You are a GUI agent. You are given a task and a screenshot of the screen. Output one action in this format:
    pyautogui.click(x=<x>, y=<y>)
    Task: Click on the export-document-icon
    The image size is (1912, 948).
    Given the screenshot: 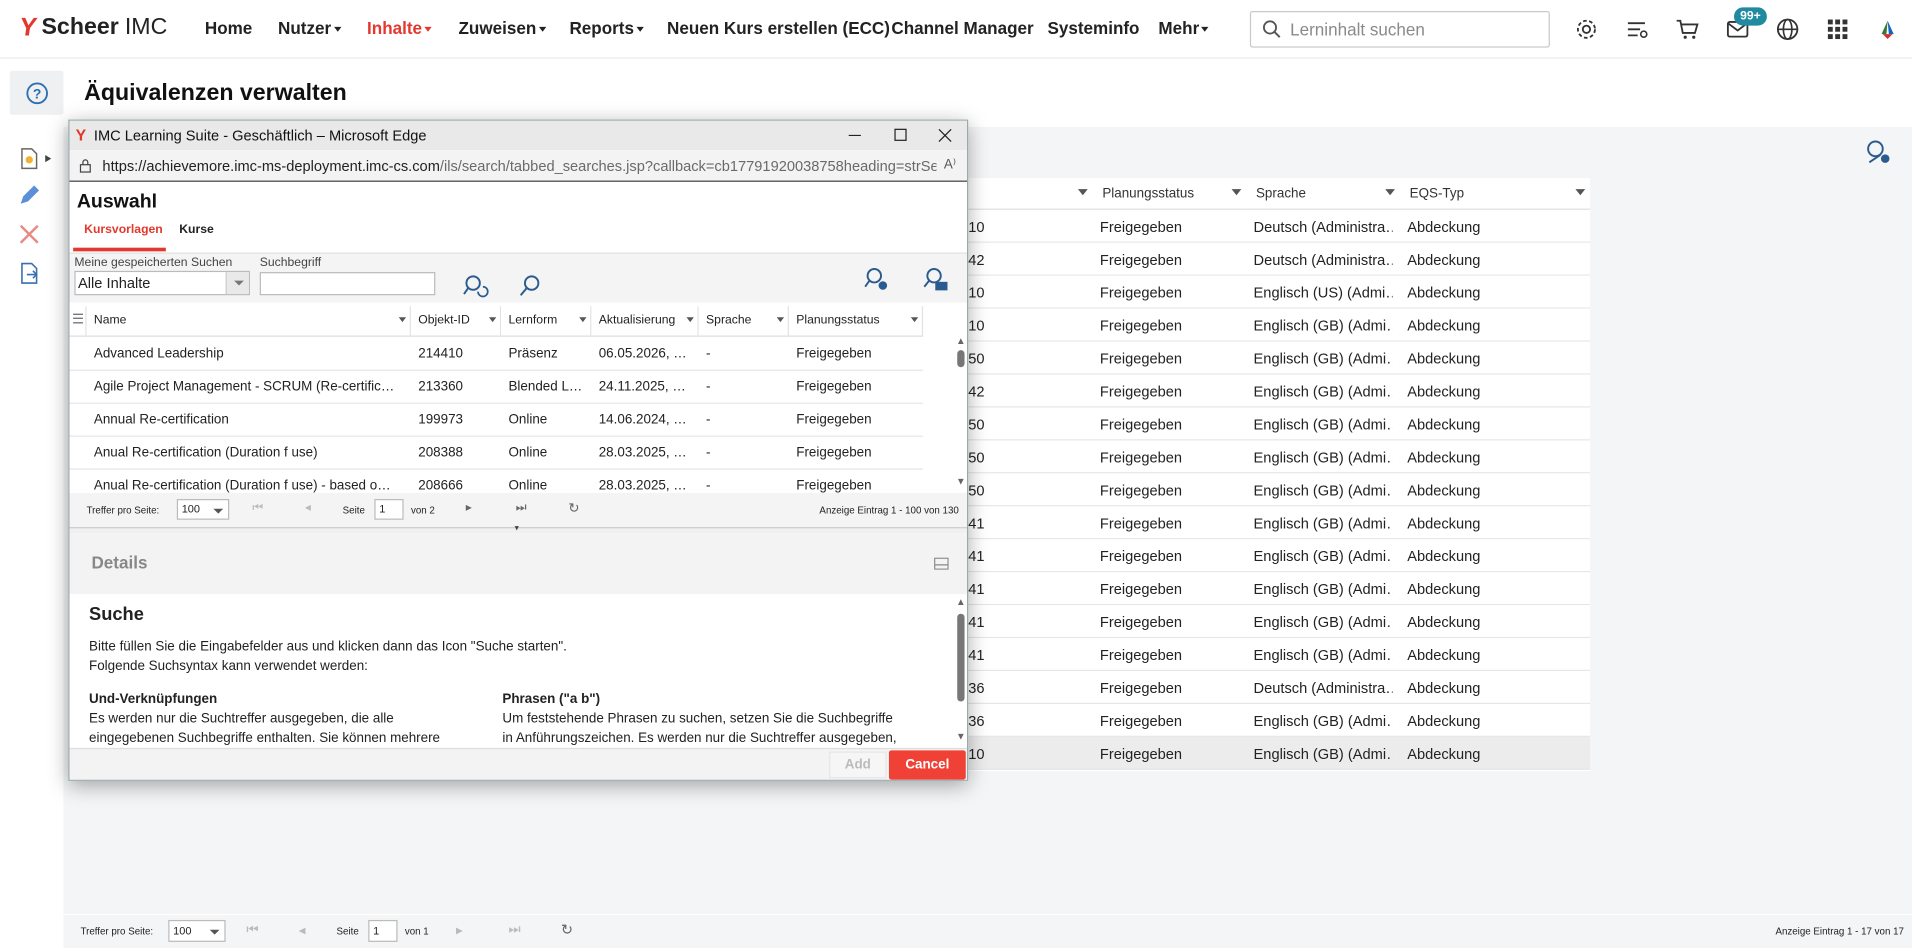 What is the action you would take?
    pyautogui.click(x=29, y=273)
    